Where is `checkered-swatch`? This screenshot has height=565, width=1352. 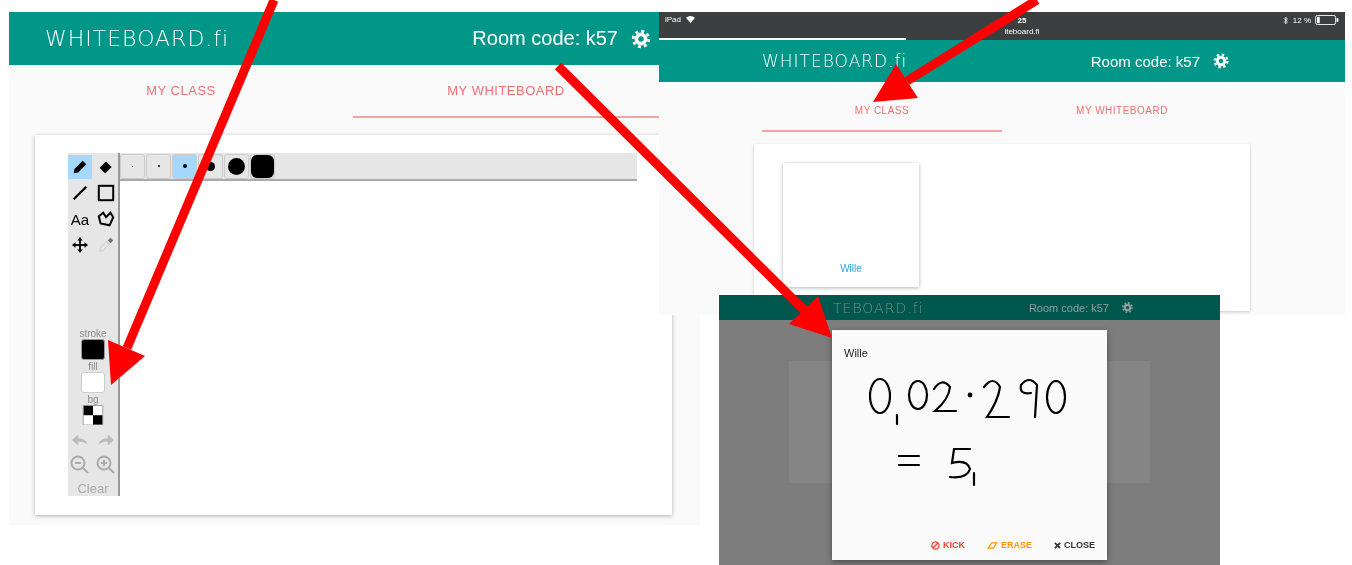 checkered-swatch is located at coordinates (93, 414).